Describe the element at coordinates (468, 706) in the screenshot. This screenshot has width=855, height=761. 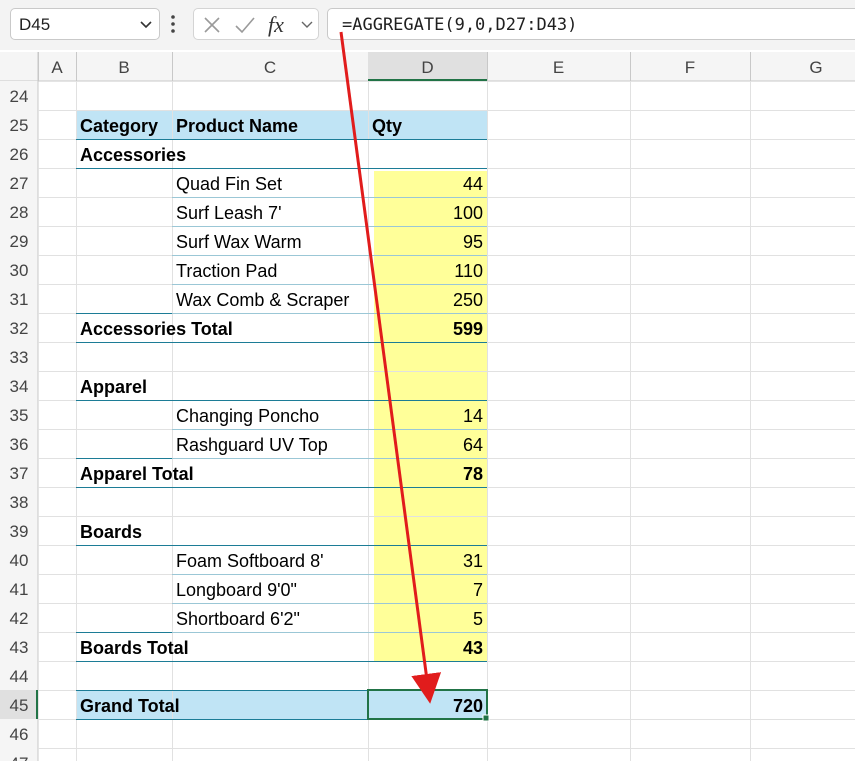
I see `cell-d45: 720` at that location.